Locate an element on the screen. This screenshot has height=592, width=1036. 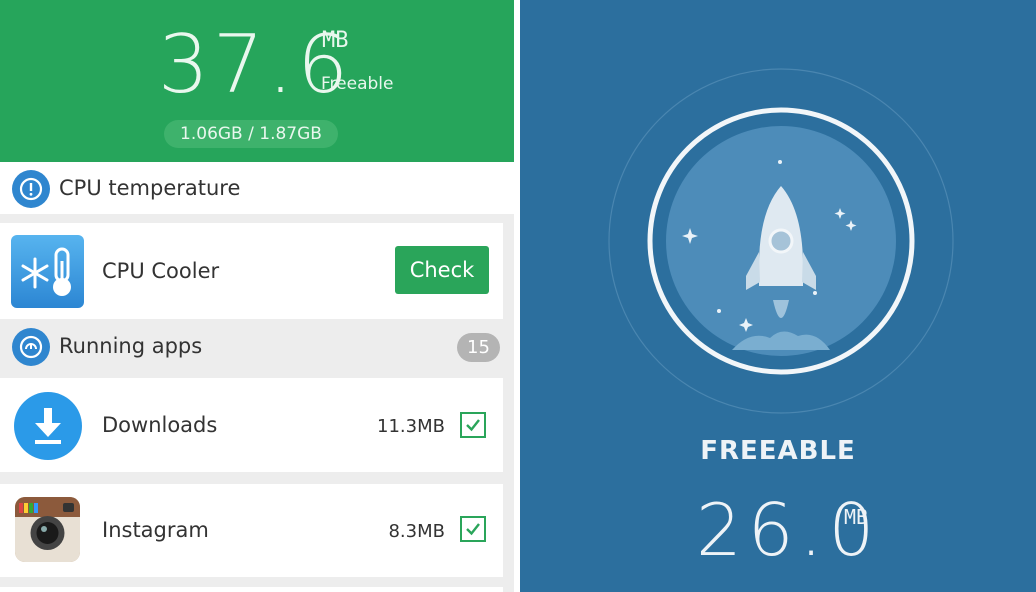
app-name: Downloads is located at coordinates (160, 425).